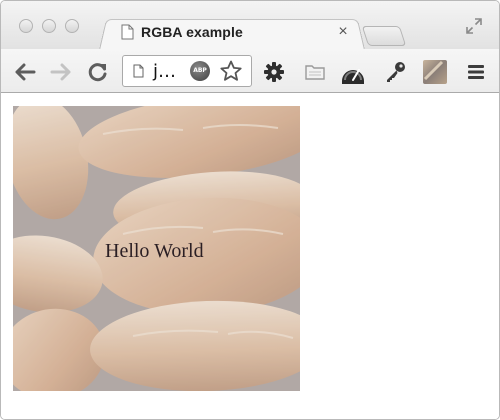 The height and width of the screenshot is (420, 500). I want to click on menu-button, so click(476, 72).